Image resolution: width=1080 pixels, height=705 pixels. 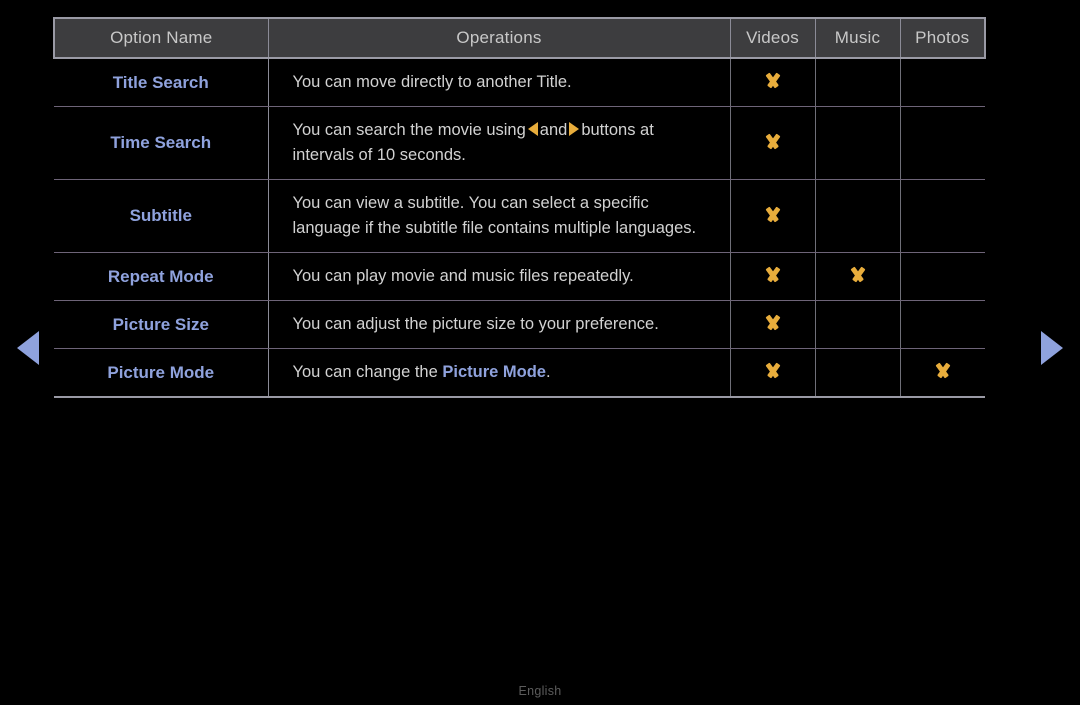 I want to click on operation-text-mid: and, so click(x=553, y=130).